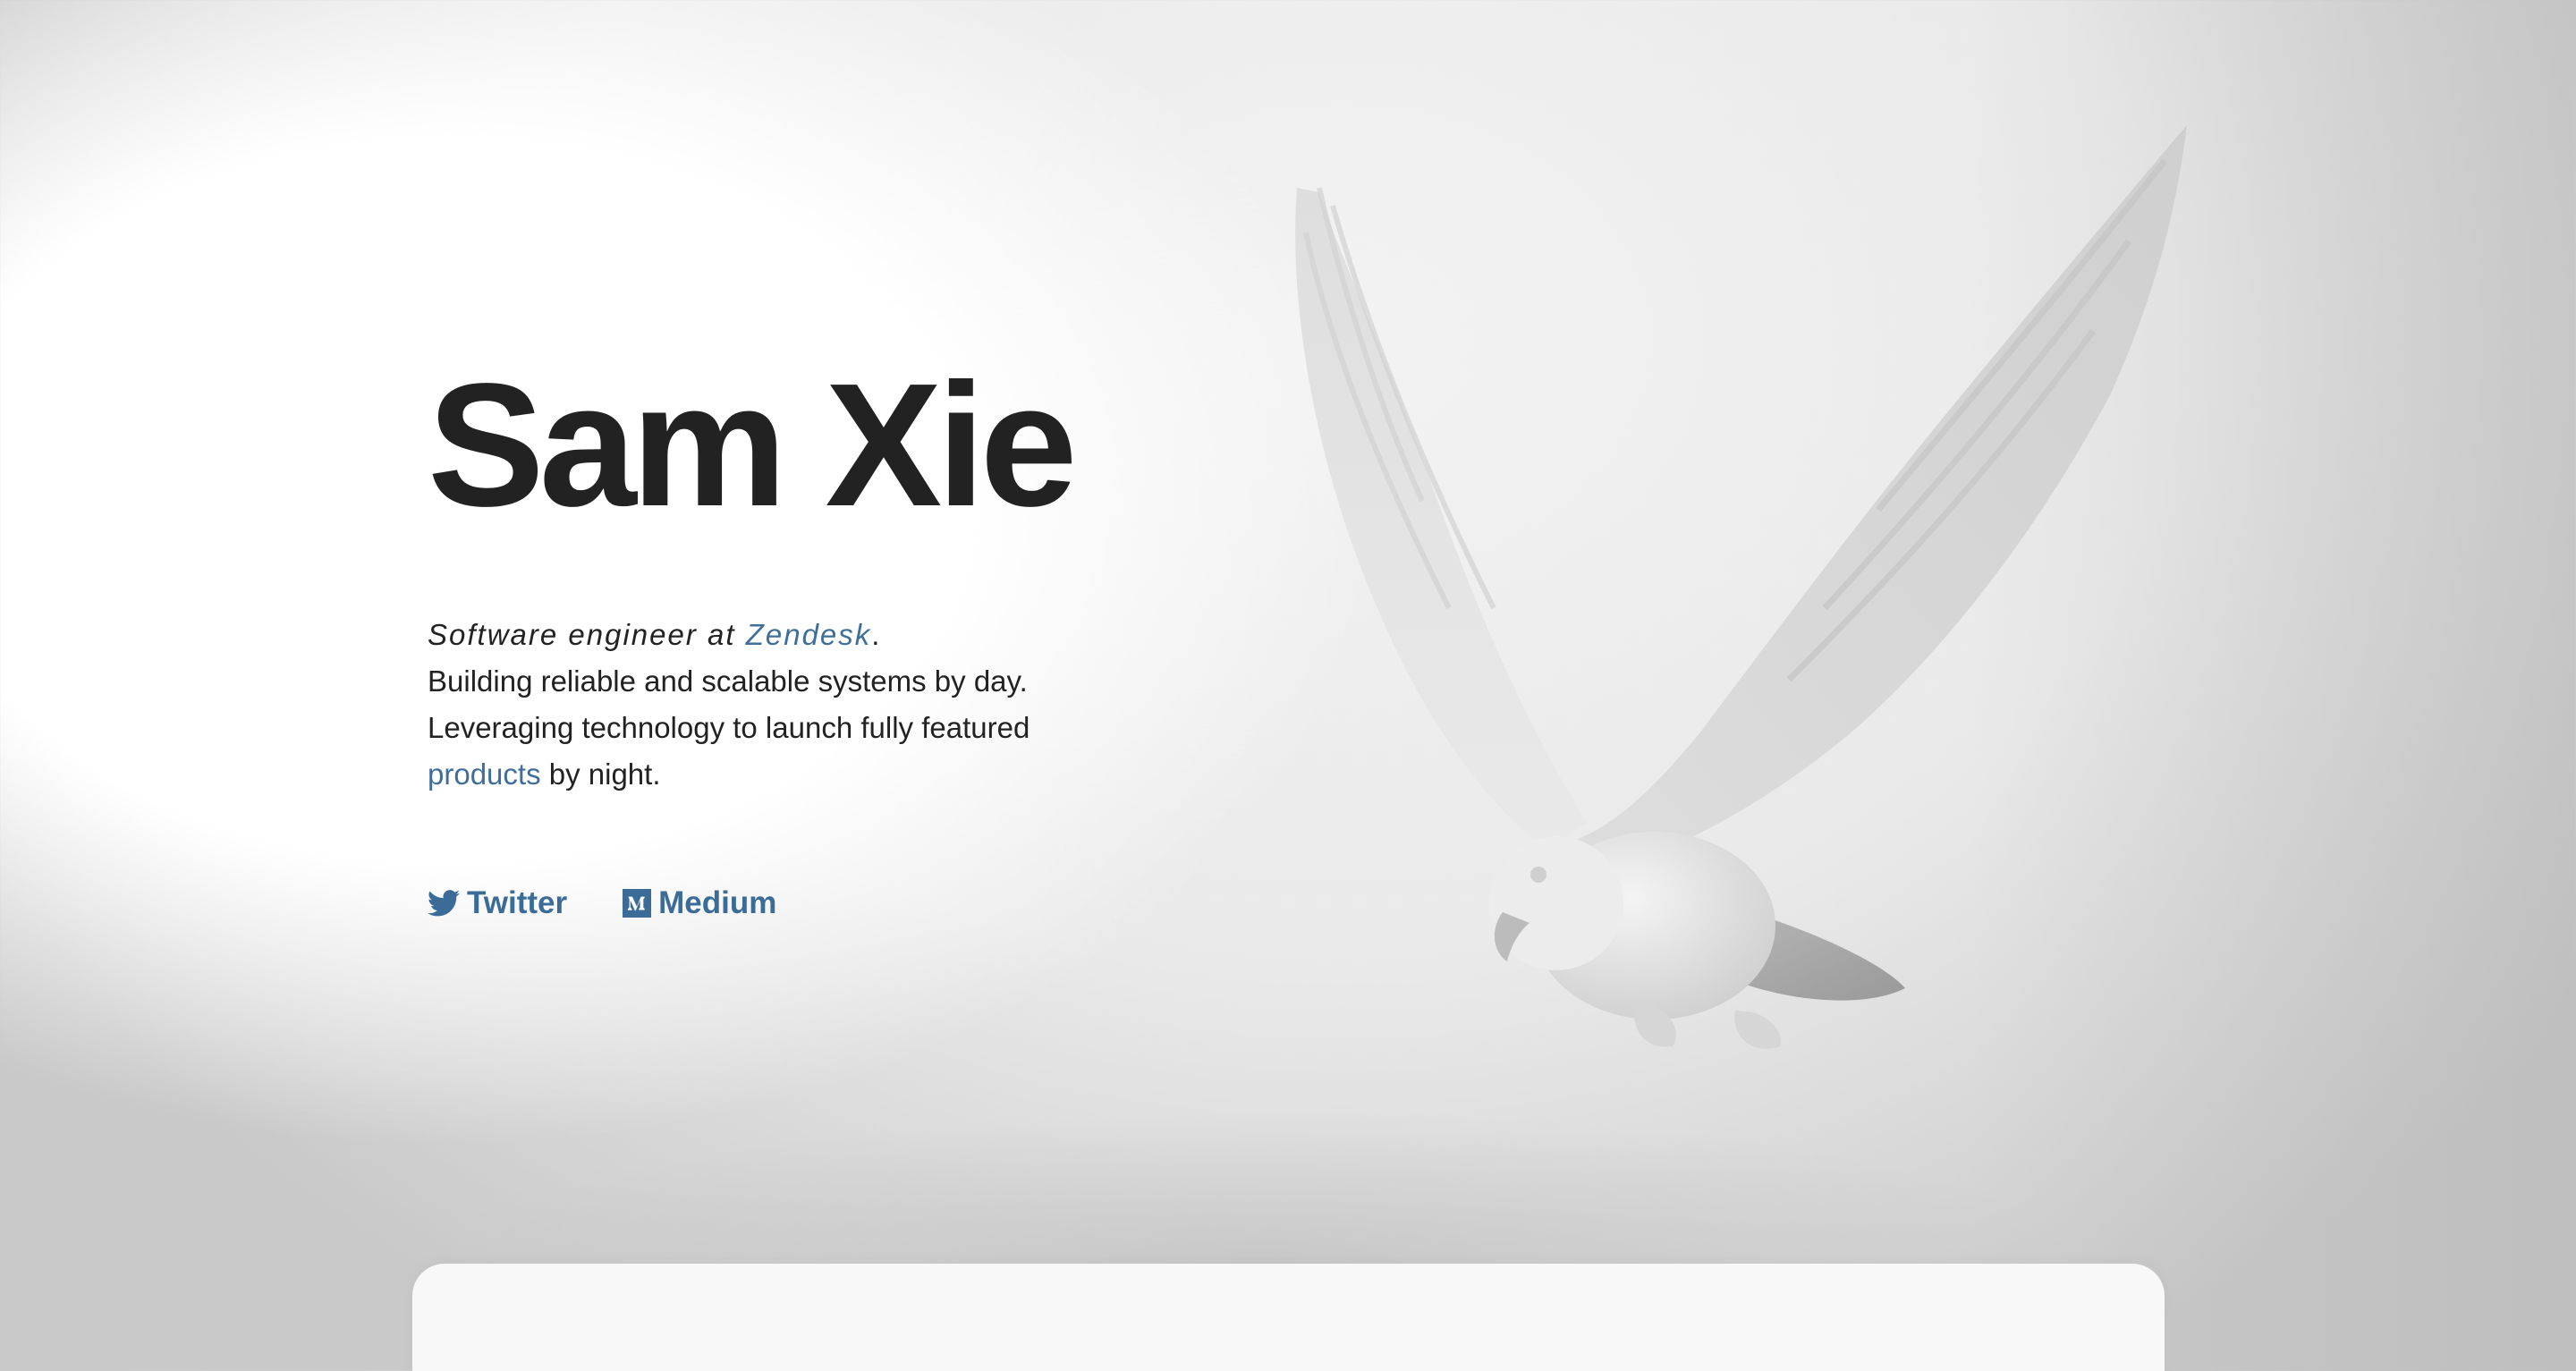 The image size is (2576, 1371). I want to click on products-link: products, so click(484, 774).